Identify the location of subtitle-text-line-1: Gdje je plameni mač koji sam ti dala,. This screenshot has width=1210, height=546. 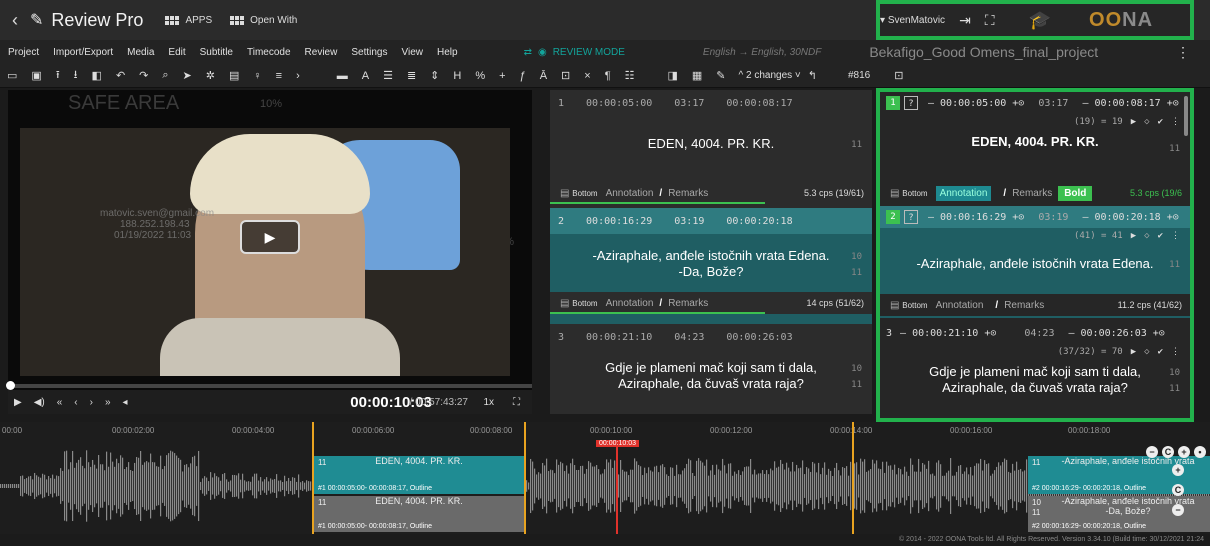
(711, 368).